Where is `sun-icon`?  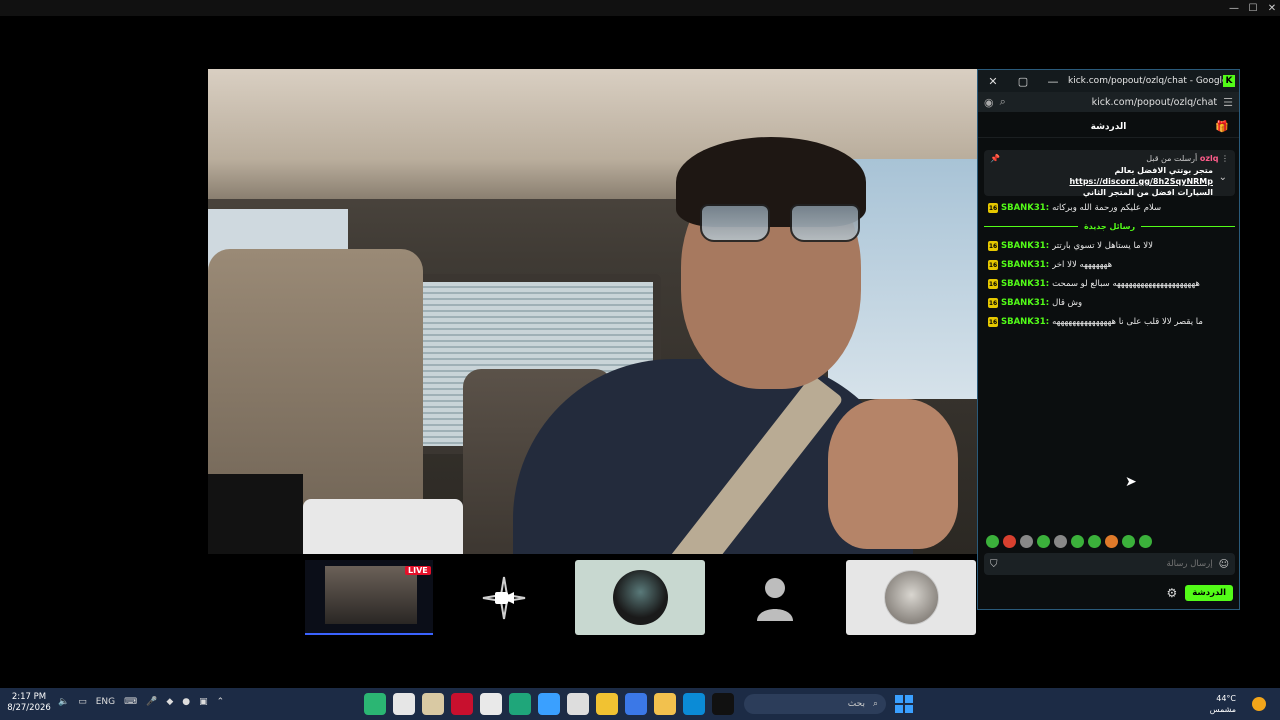
sun-icon is located at coordinates (1259, 704).